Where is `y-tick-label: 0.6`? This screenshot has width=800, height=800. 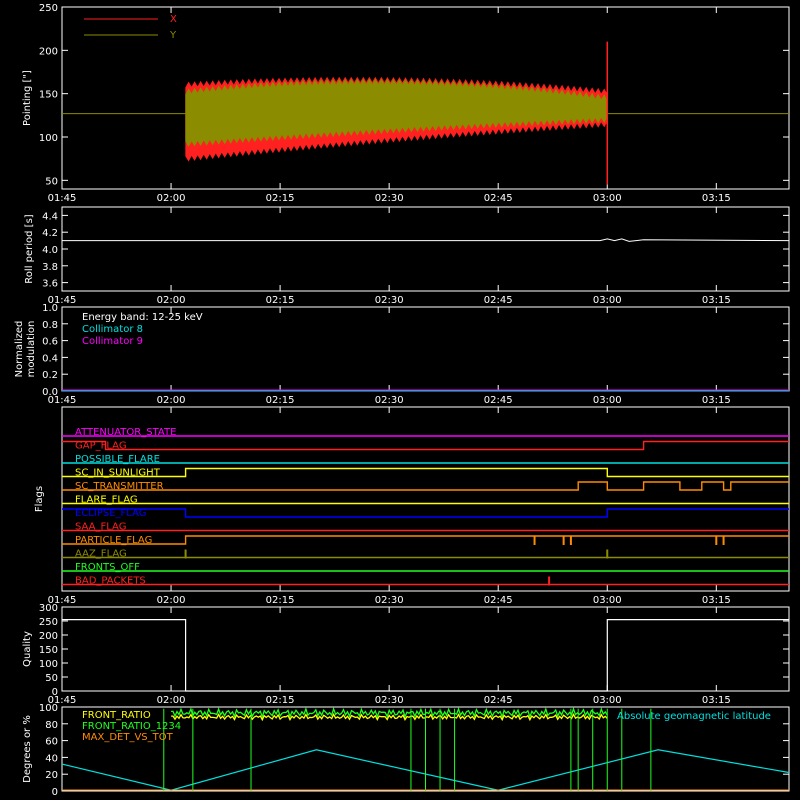 y-tick-label: 0.6 is located at coordinates (50, 342).